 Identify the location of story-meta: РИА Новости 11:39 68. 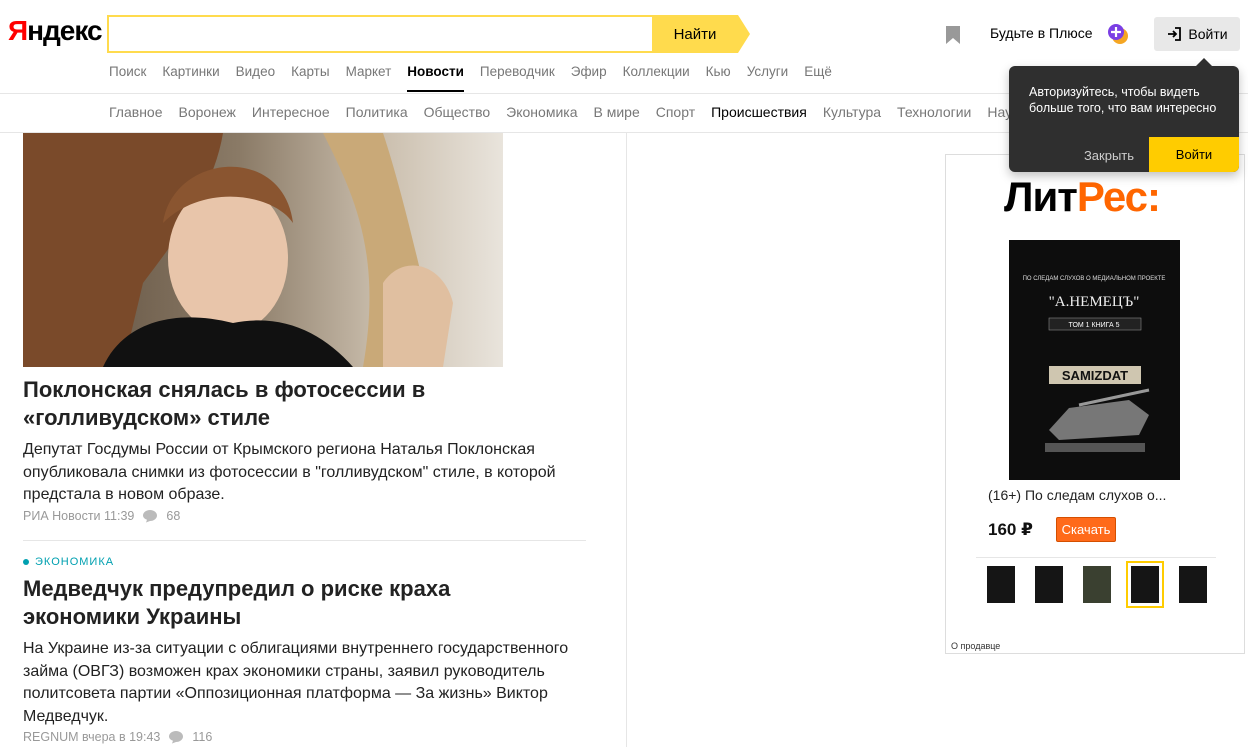
(101, 516).